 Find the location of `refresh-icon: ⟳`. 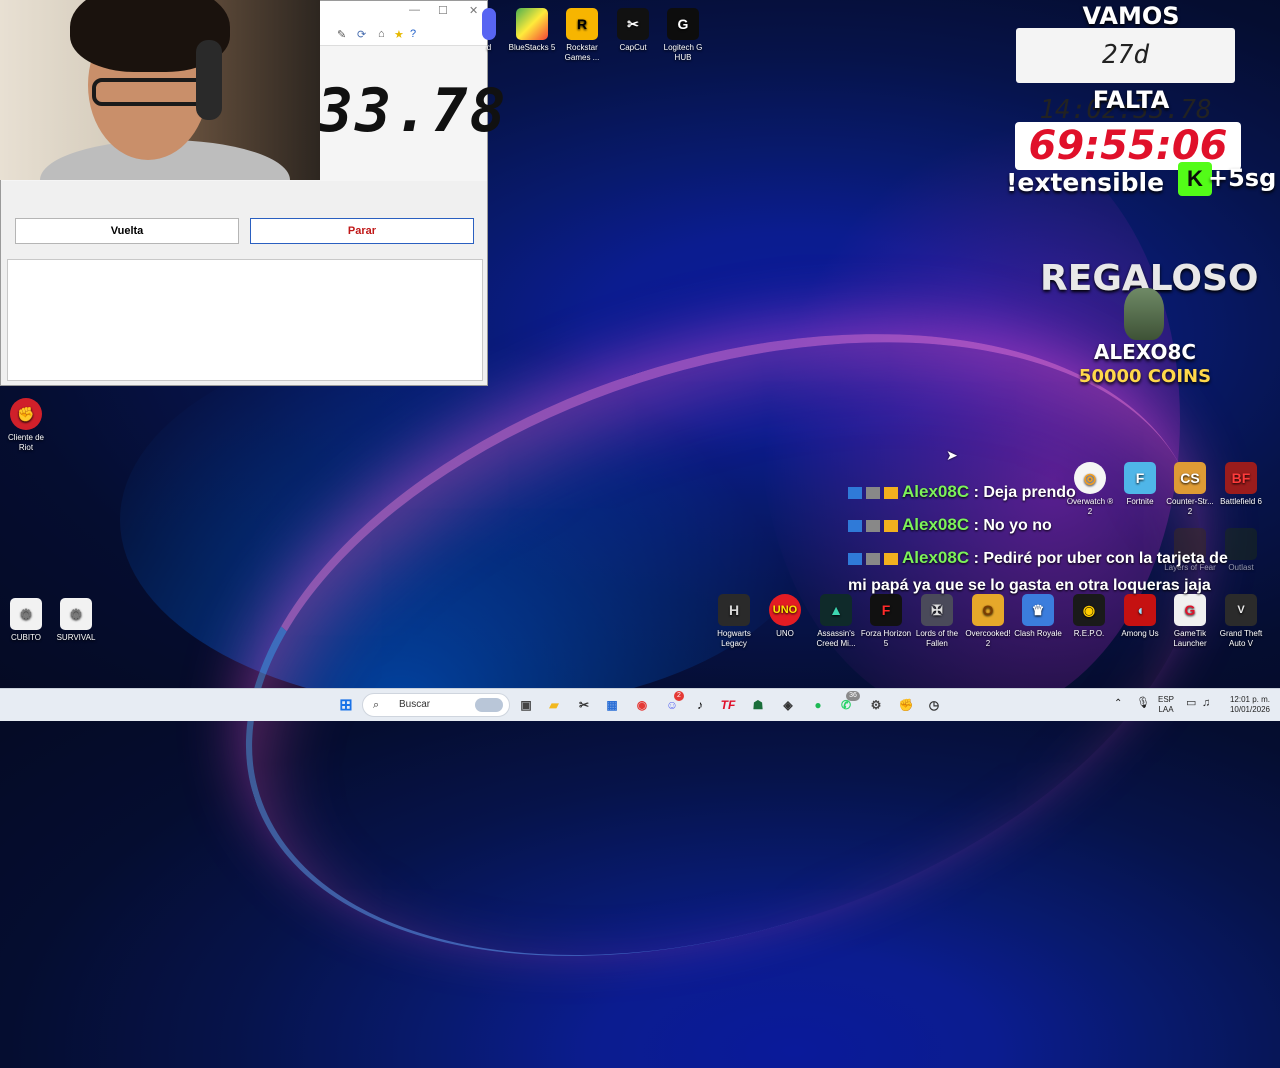

refresh-icon: ⟳ is located at coordinates (361, 34).